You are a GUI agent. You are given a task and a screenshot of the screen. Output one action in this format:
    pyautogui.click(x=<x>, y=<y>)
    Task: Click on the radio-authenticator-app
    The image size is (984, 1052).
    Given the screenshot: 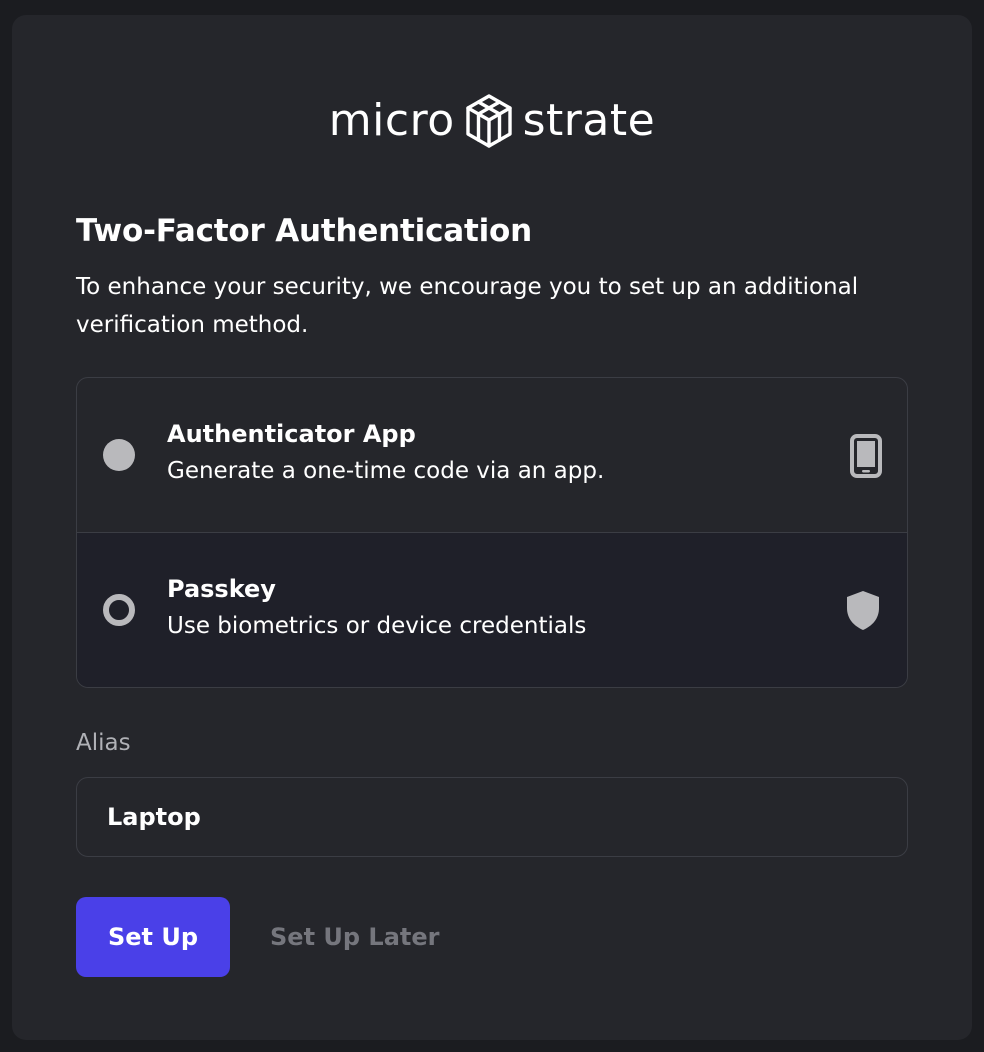 What is the action you would take?
    pyautogui.click(x=119, y=455)
    